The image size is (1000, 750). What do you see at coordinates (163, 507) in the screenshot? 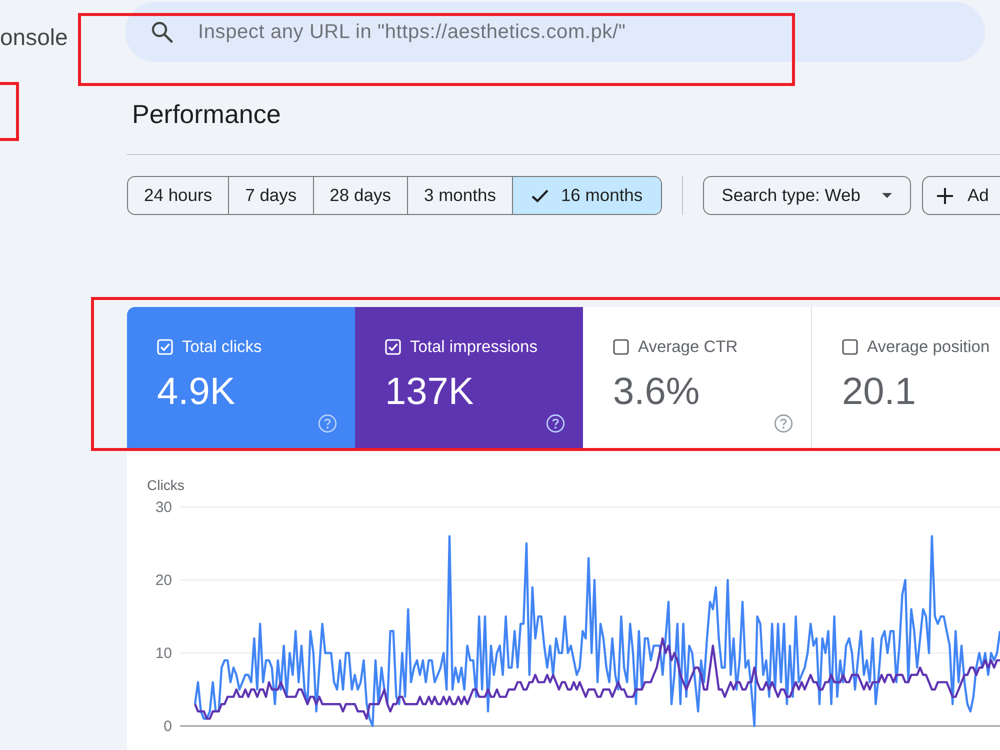
I see `axis-tick-label: 30` at bounding box center [163, 507].